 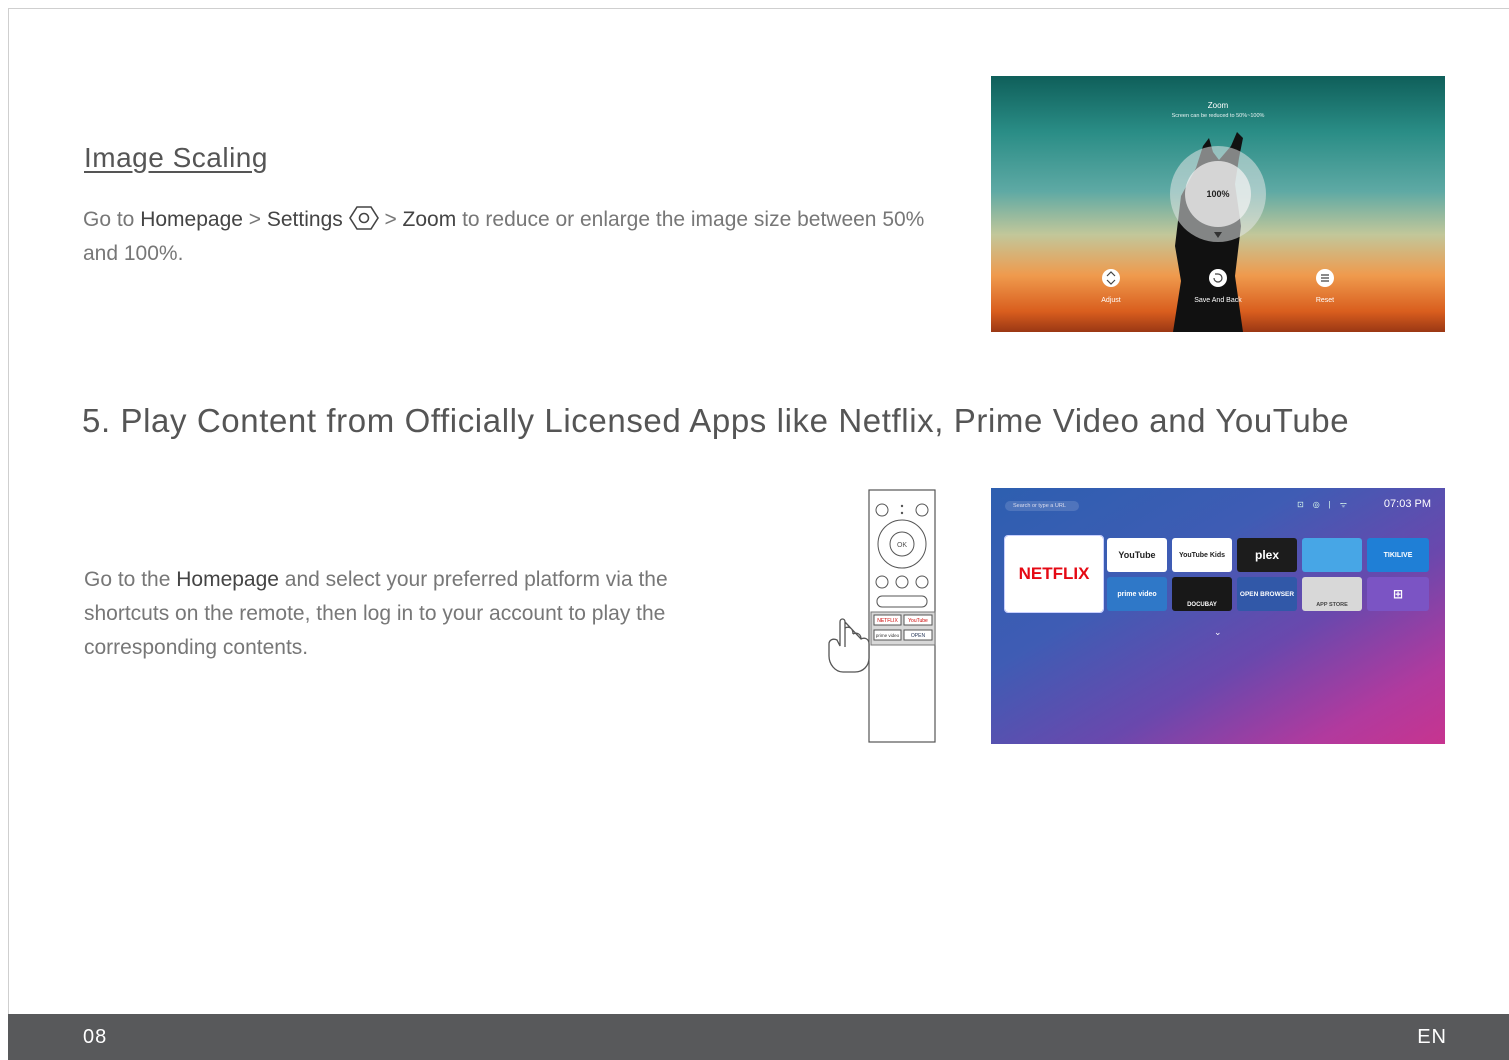 I want to click on reset-label: Reset, so click(x=1325, y=300).